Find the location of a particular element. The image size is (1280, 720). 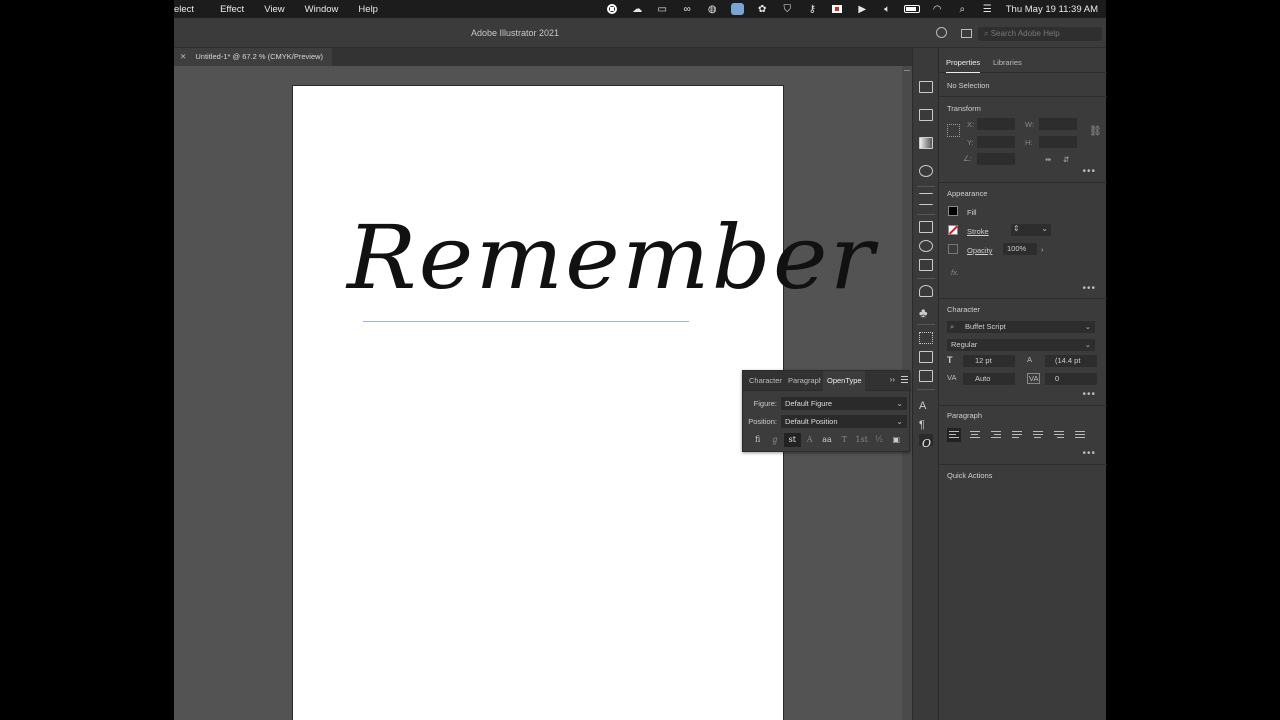

paragraph-panel-icon: ¶ is located at coordinates (926, 423).